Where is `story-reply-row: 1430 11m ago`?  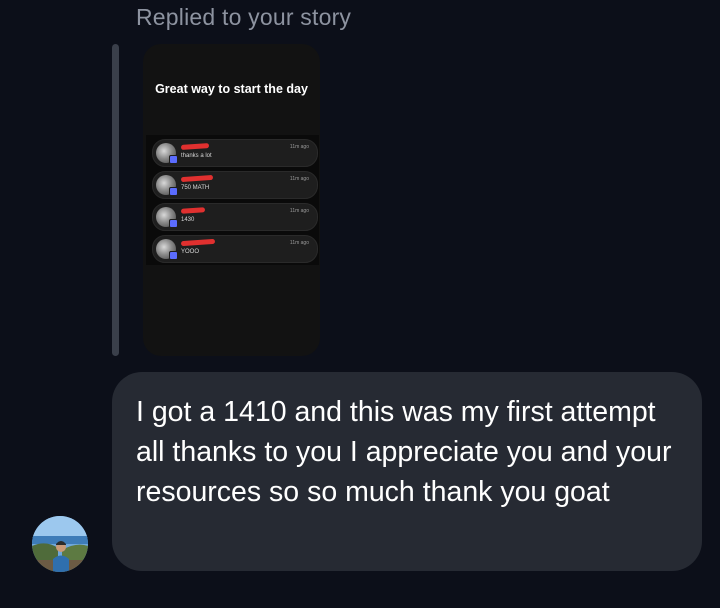 story-reply-row: 1430 11m ago is located at coordinates (235, 217).